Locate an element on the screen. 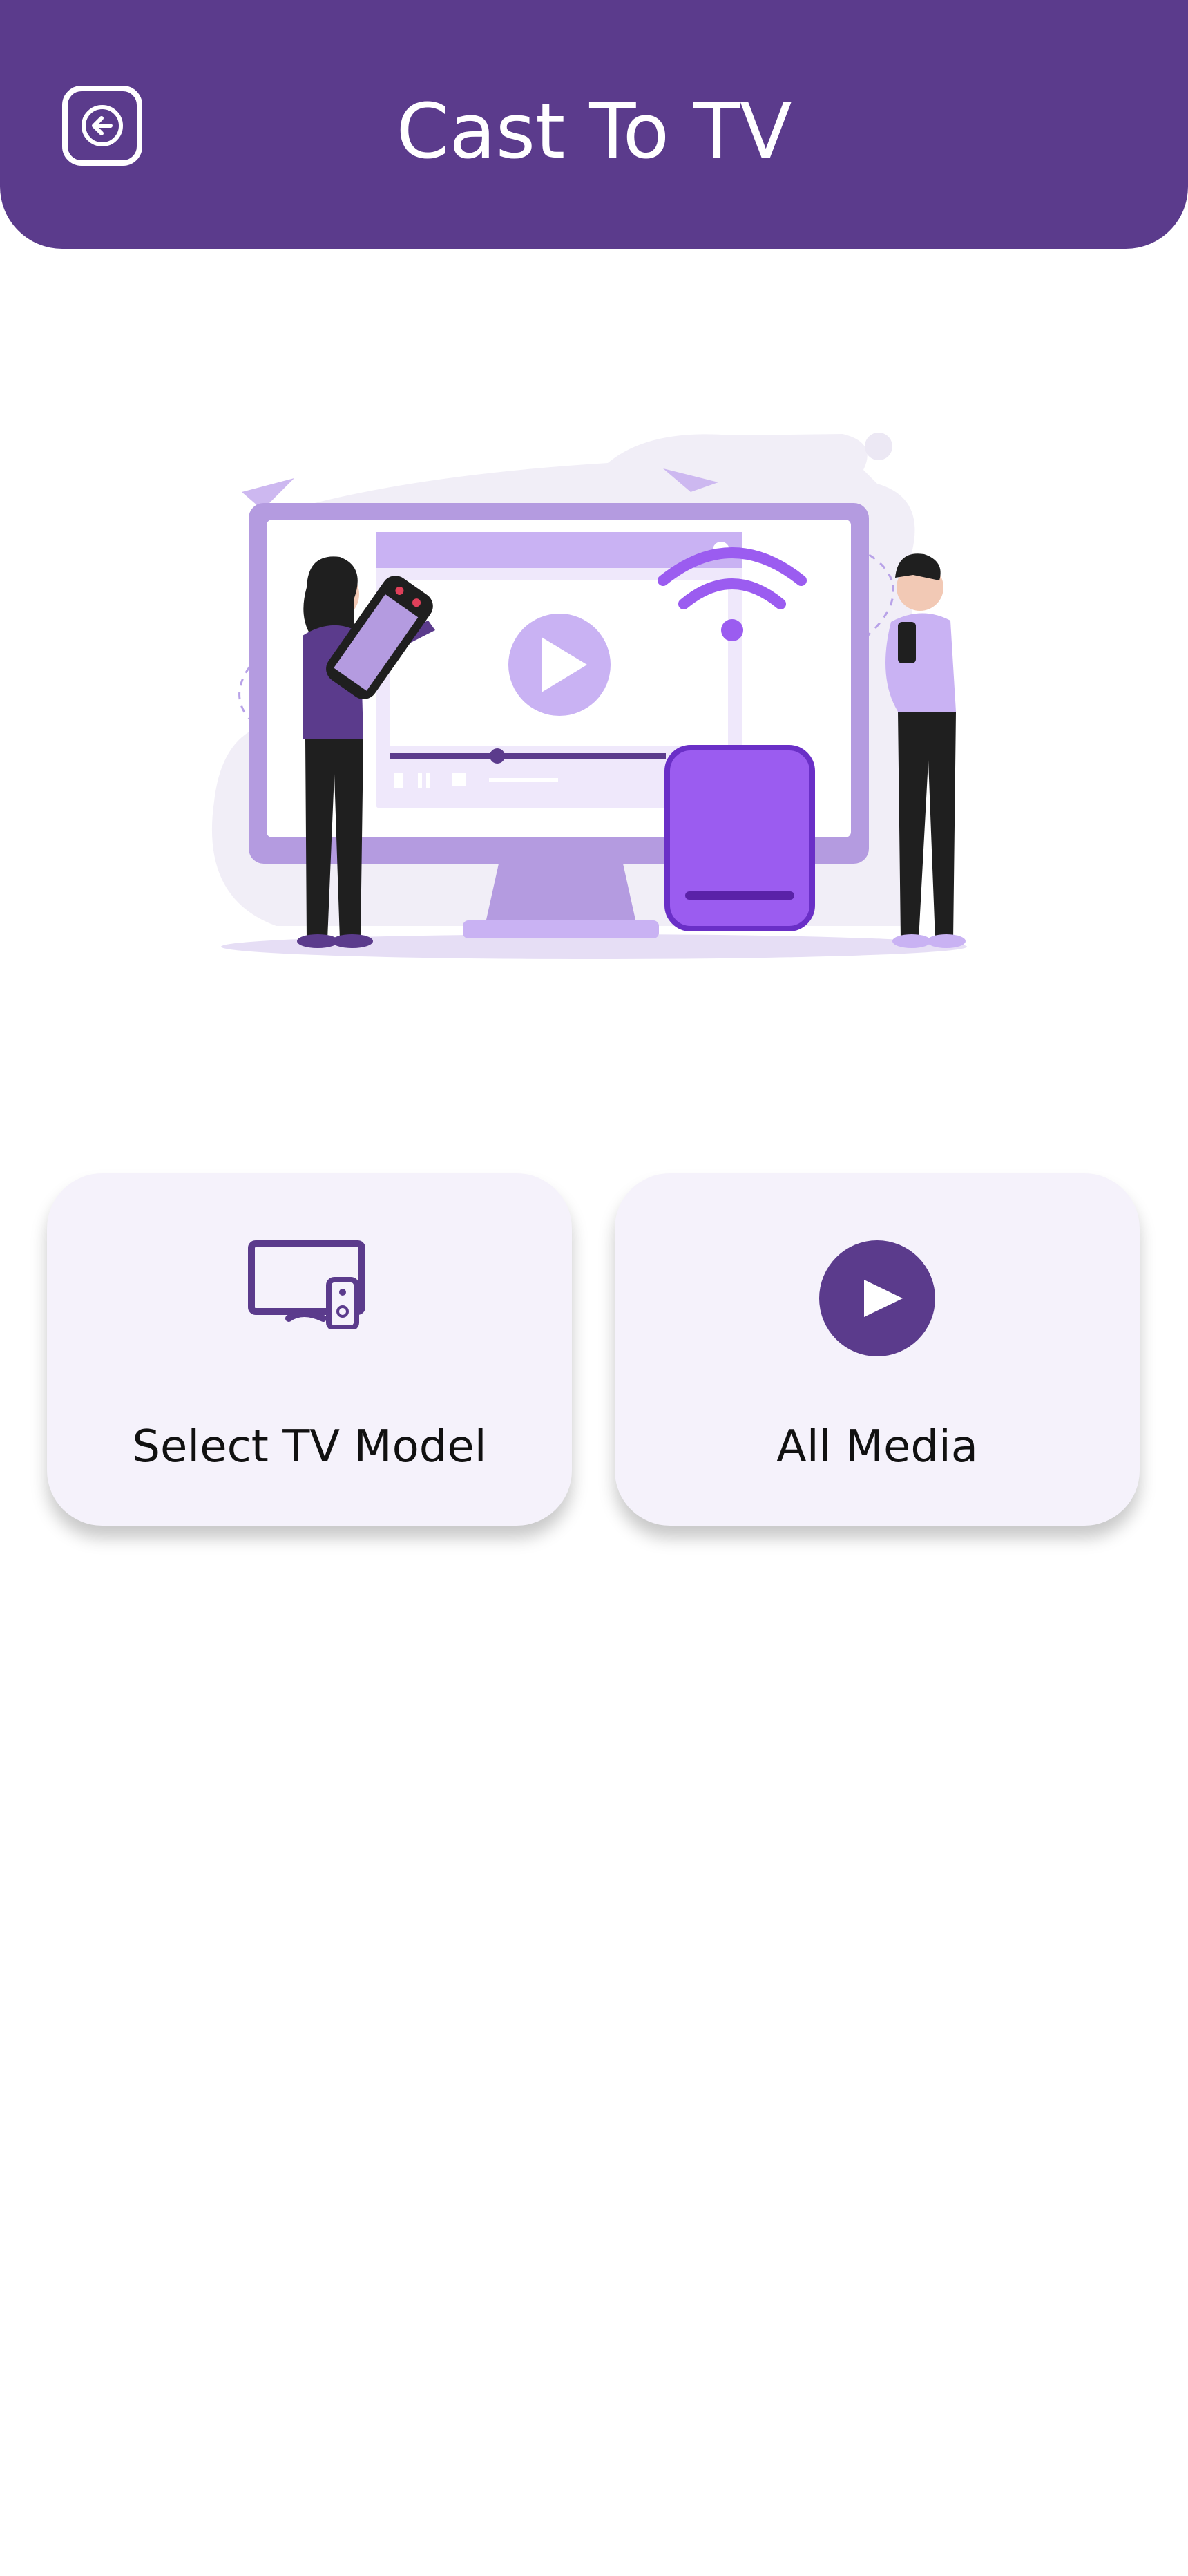 This screenshot has height=2576, width=1188. select-tv-model-card: Select TV Model is located at coordinates (309, 1349).